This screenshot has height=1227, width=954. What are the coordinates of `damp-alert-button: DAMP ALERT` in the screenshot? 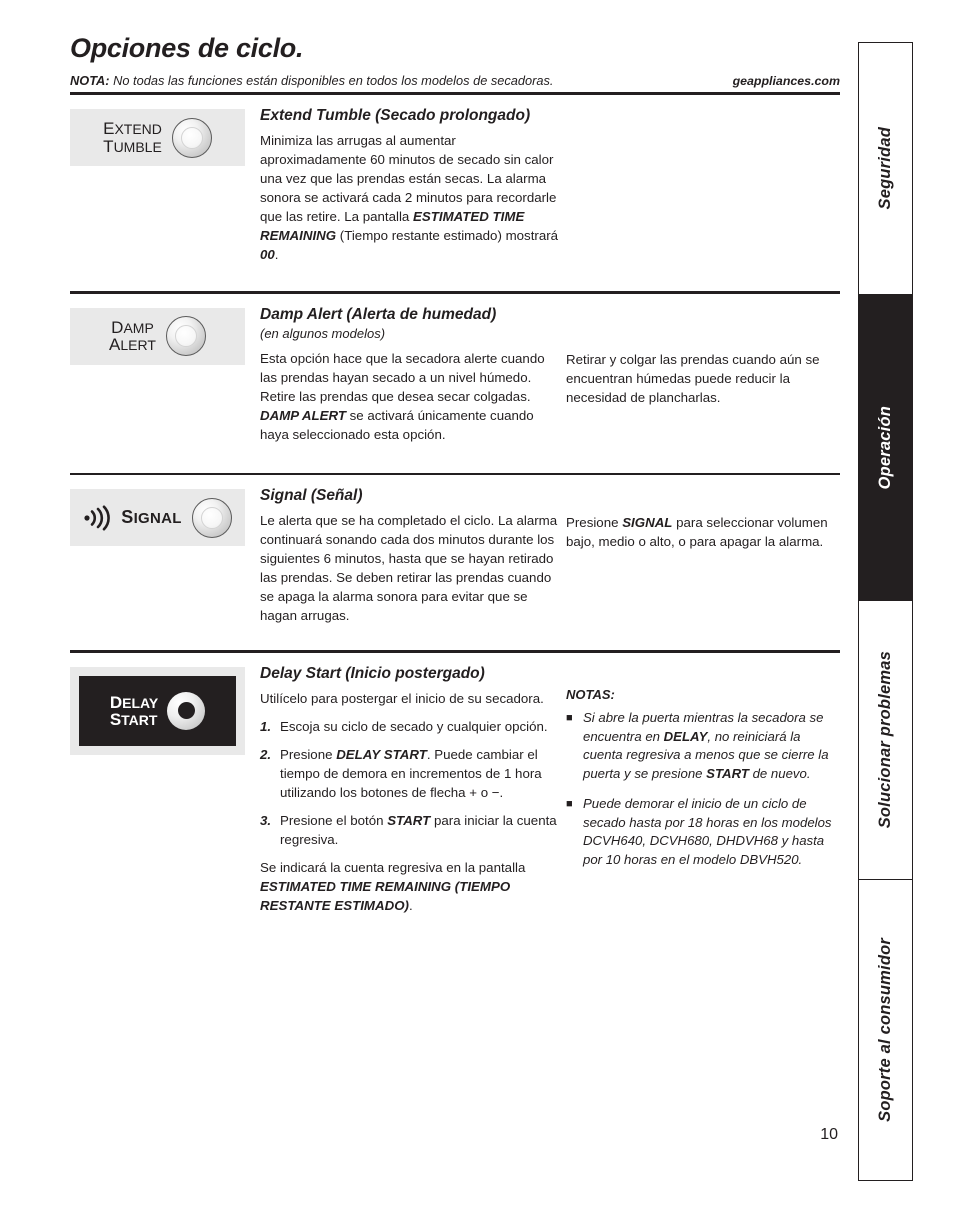 It's located at (157, 336).